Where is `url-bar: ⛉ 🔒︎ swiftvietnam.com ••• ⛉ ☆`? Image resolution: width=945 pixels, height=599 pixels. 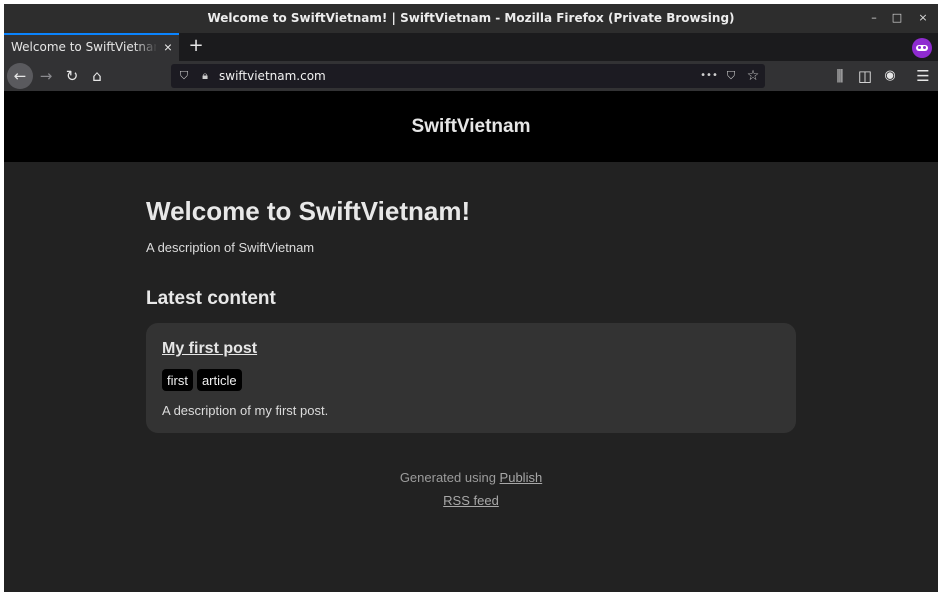 url-bar: ⛉ 🔒︎ swiftvietnam.com ••• ⛉ ☆ is located at coordinates (468, 76).